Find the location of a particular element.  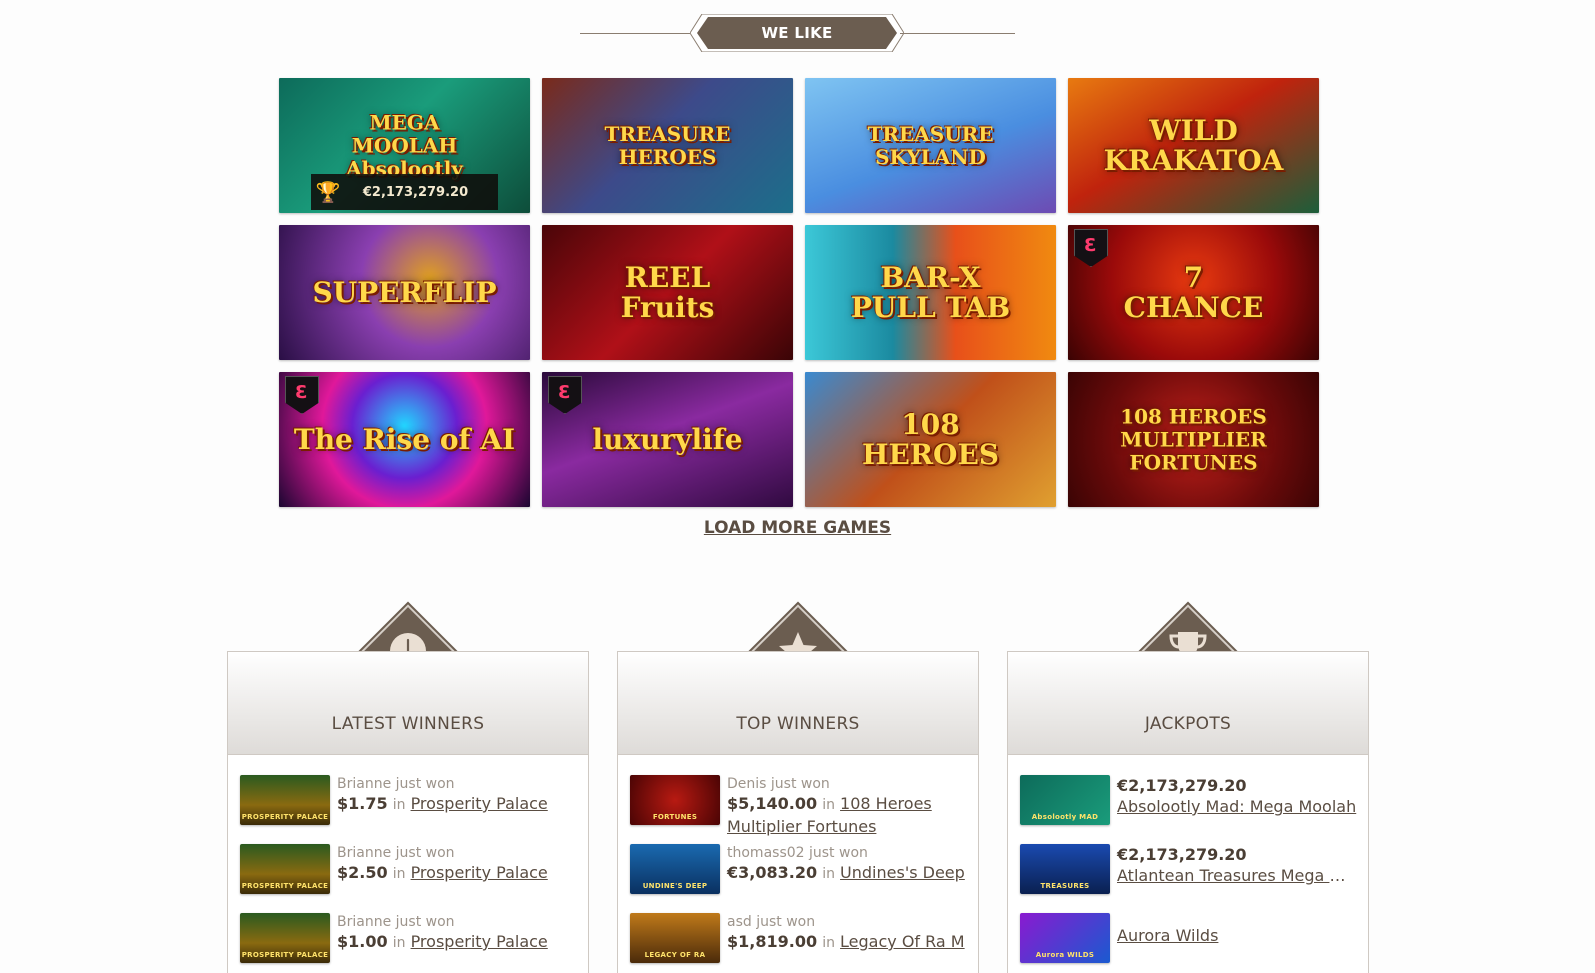

load-more-wrap: LOAD MORE GAMES is located at coordinates (797, 528).